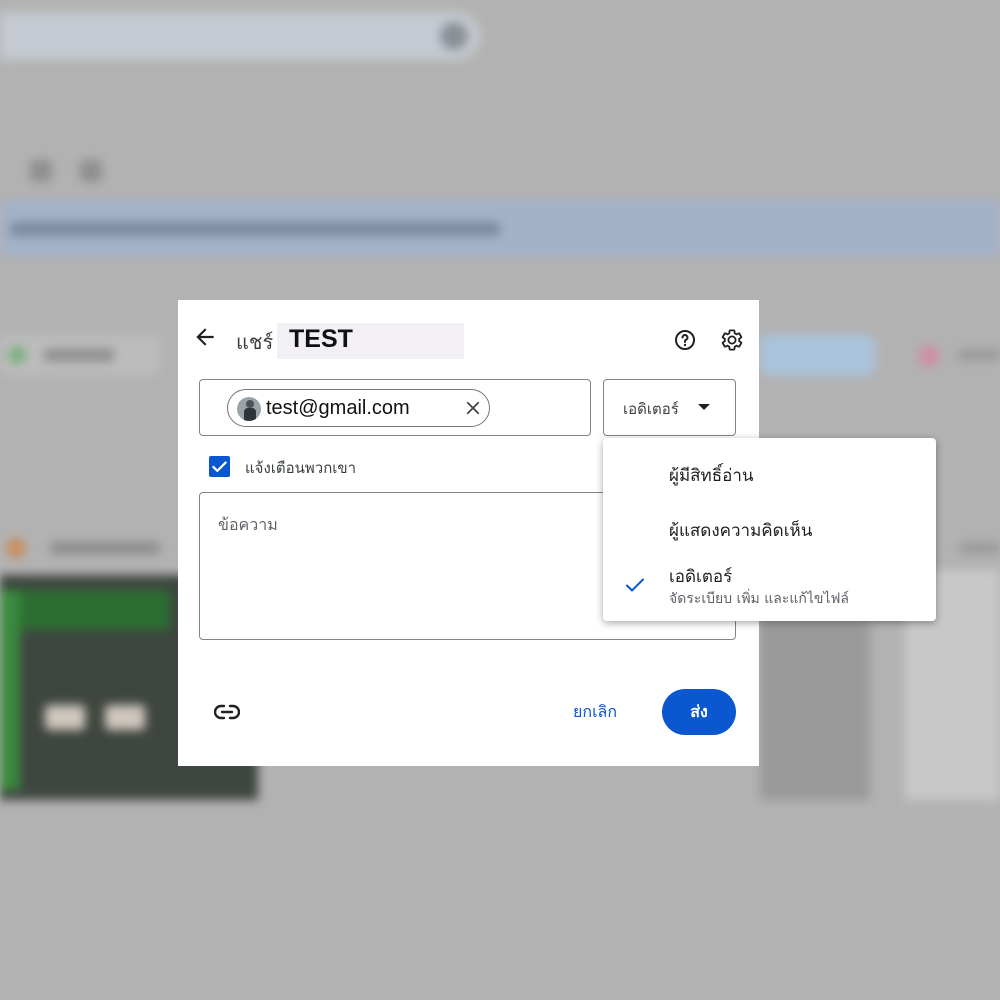 The image size is (1000, 1000). Describe the element at coordinates (255, 229) in the screenshot. I see `bg-banner-text` at that location.